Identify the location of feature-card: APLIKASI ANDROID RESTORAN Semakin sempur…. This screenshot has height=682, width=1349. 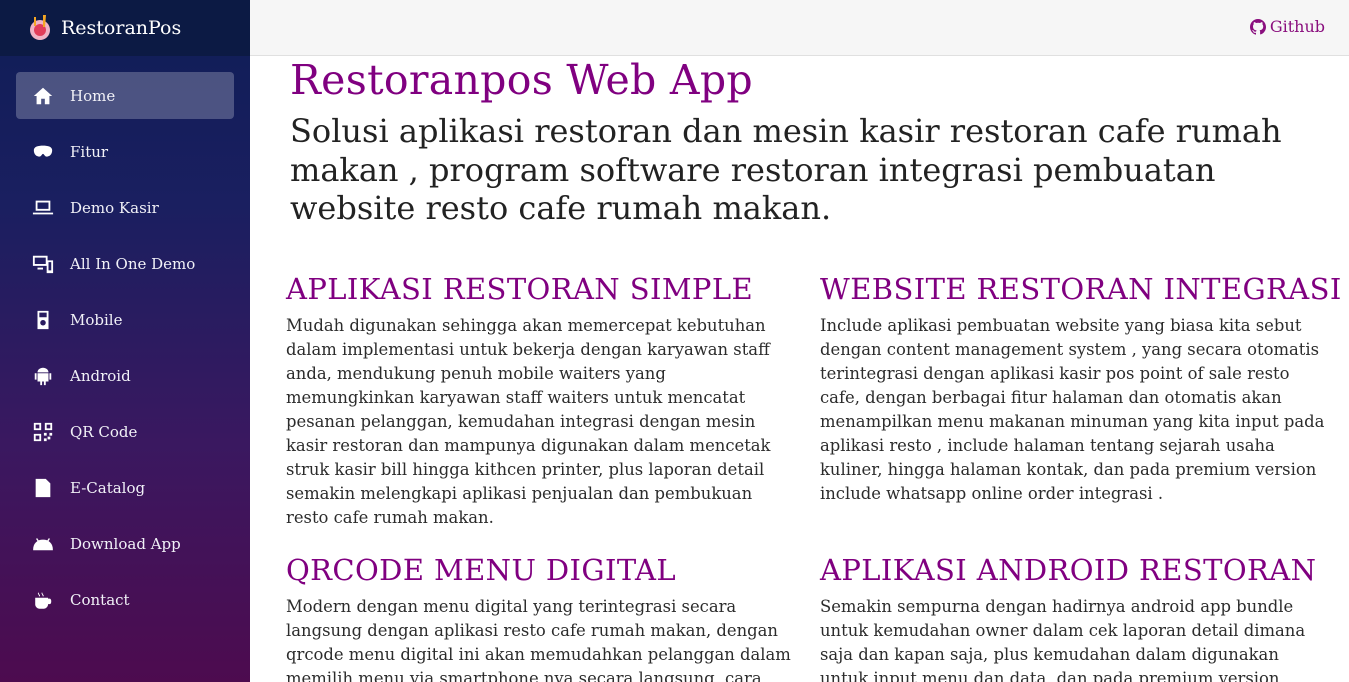
(1075, 617).